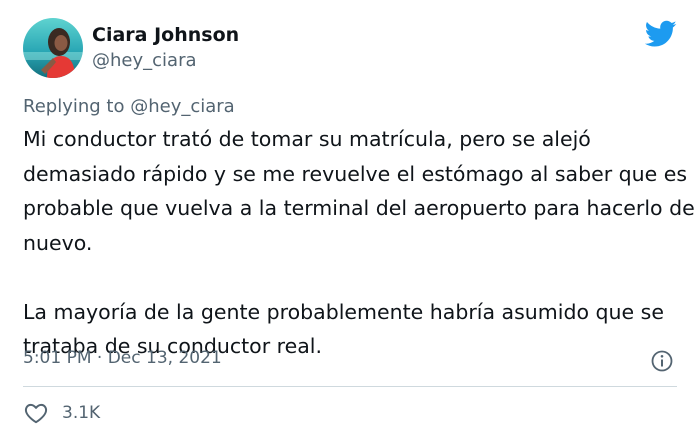 This screenshot has height=442, width=700. I want to click on replying-to-label: Replying to, so click(74, 106).